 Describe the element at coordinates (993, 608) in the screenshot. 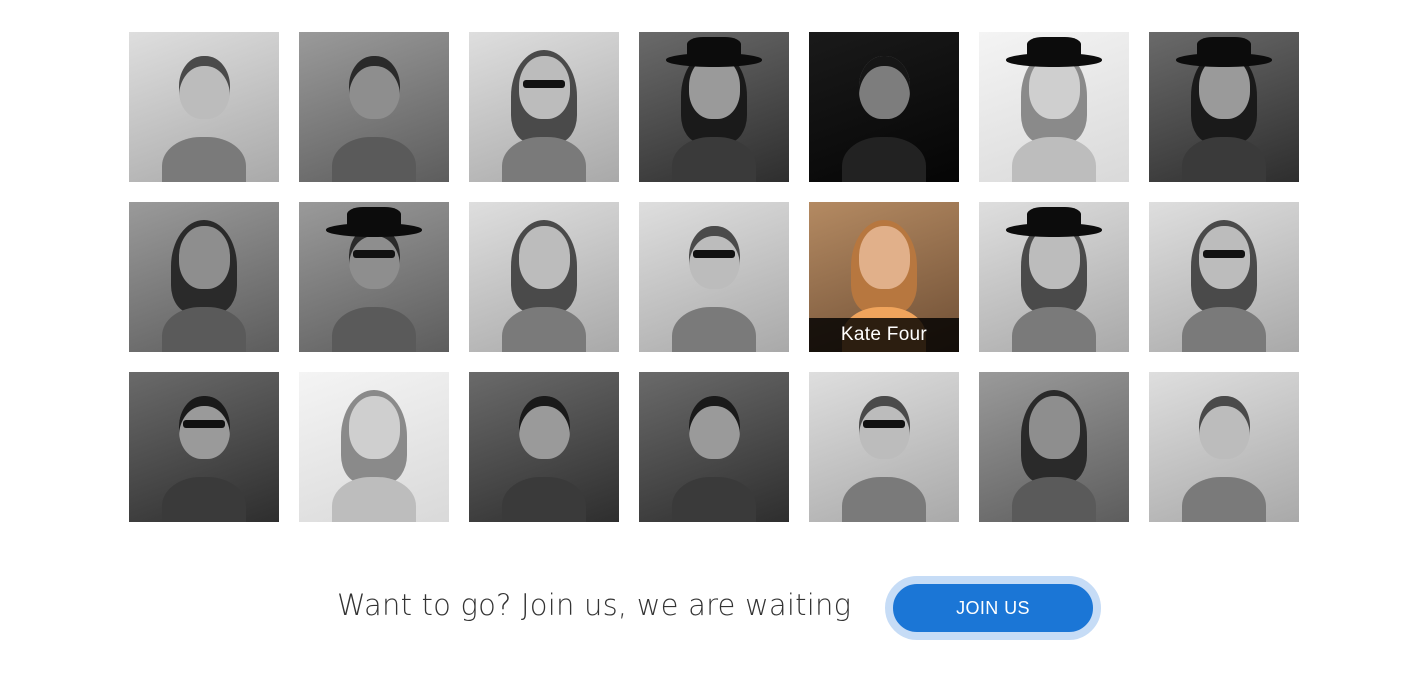

I see `join-us-button: JOIN US` at that location.